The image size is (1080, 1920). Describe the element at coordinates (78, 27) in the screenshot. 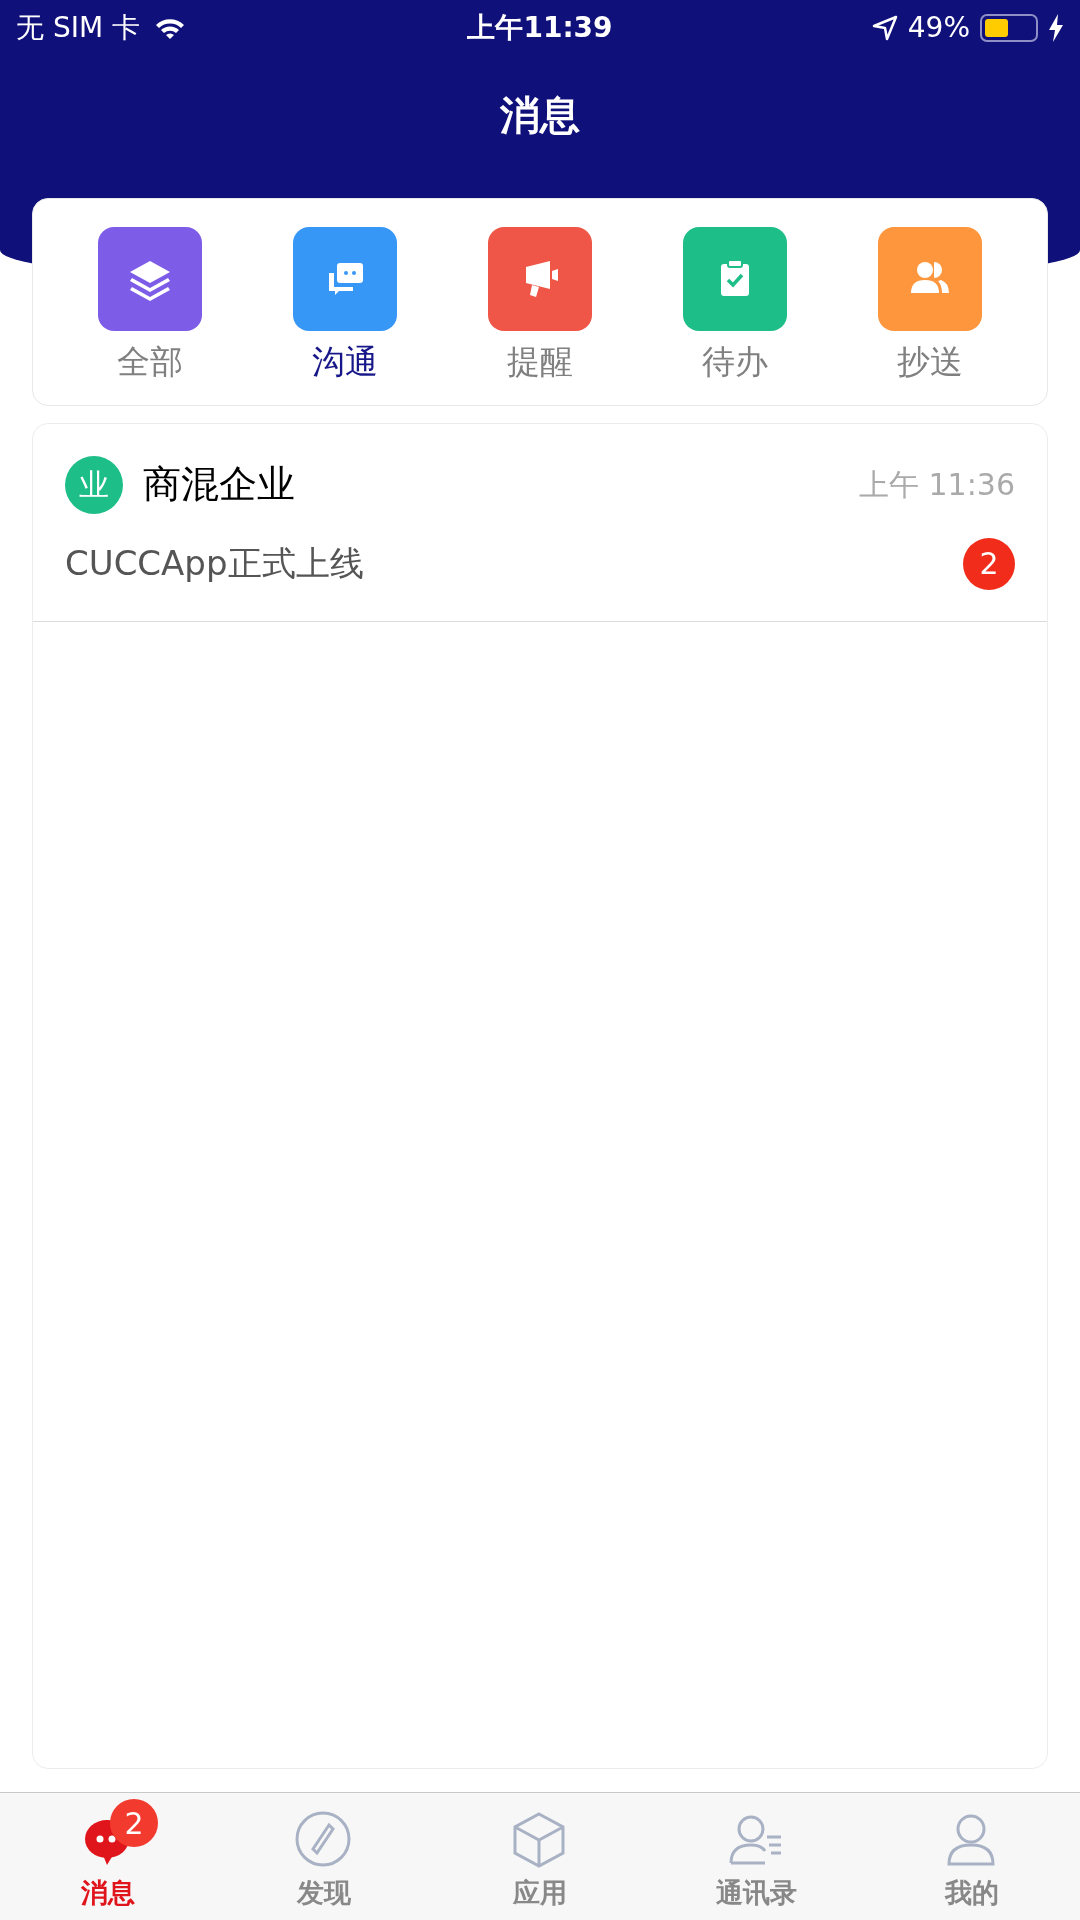

I see `carrier-text: 无 SIM 卡` at that location.